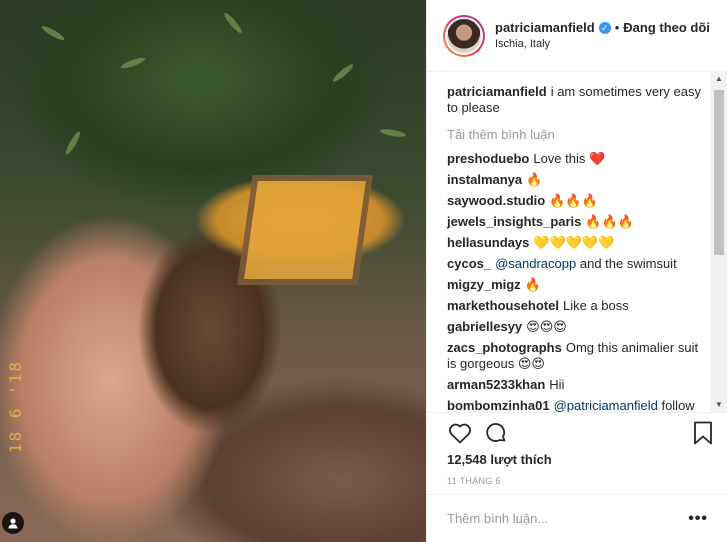 Image resolution: width=727 pixels, height=542 pixels. I want to click on comment-row: migzy_migz 🔥, so click(579, 285).